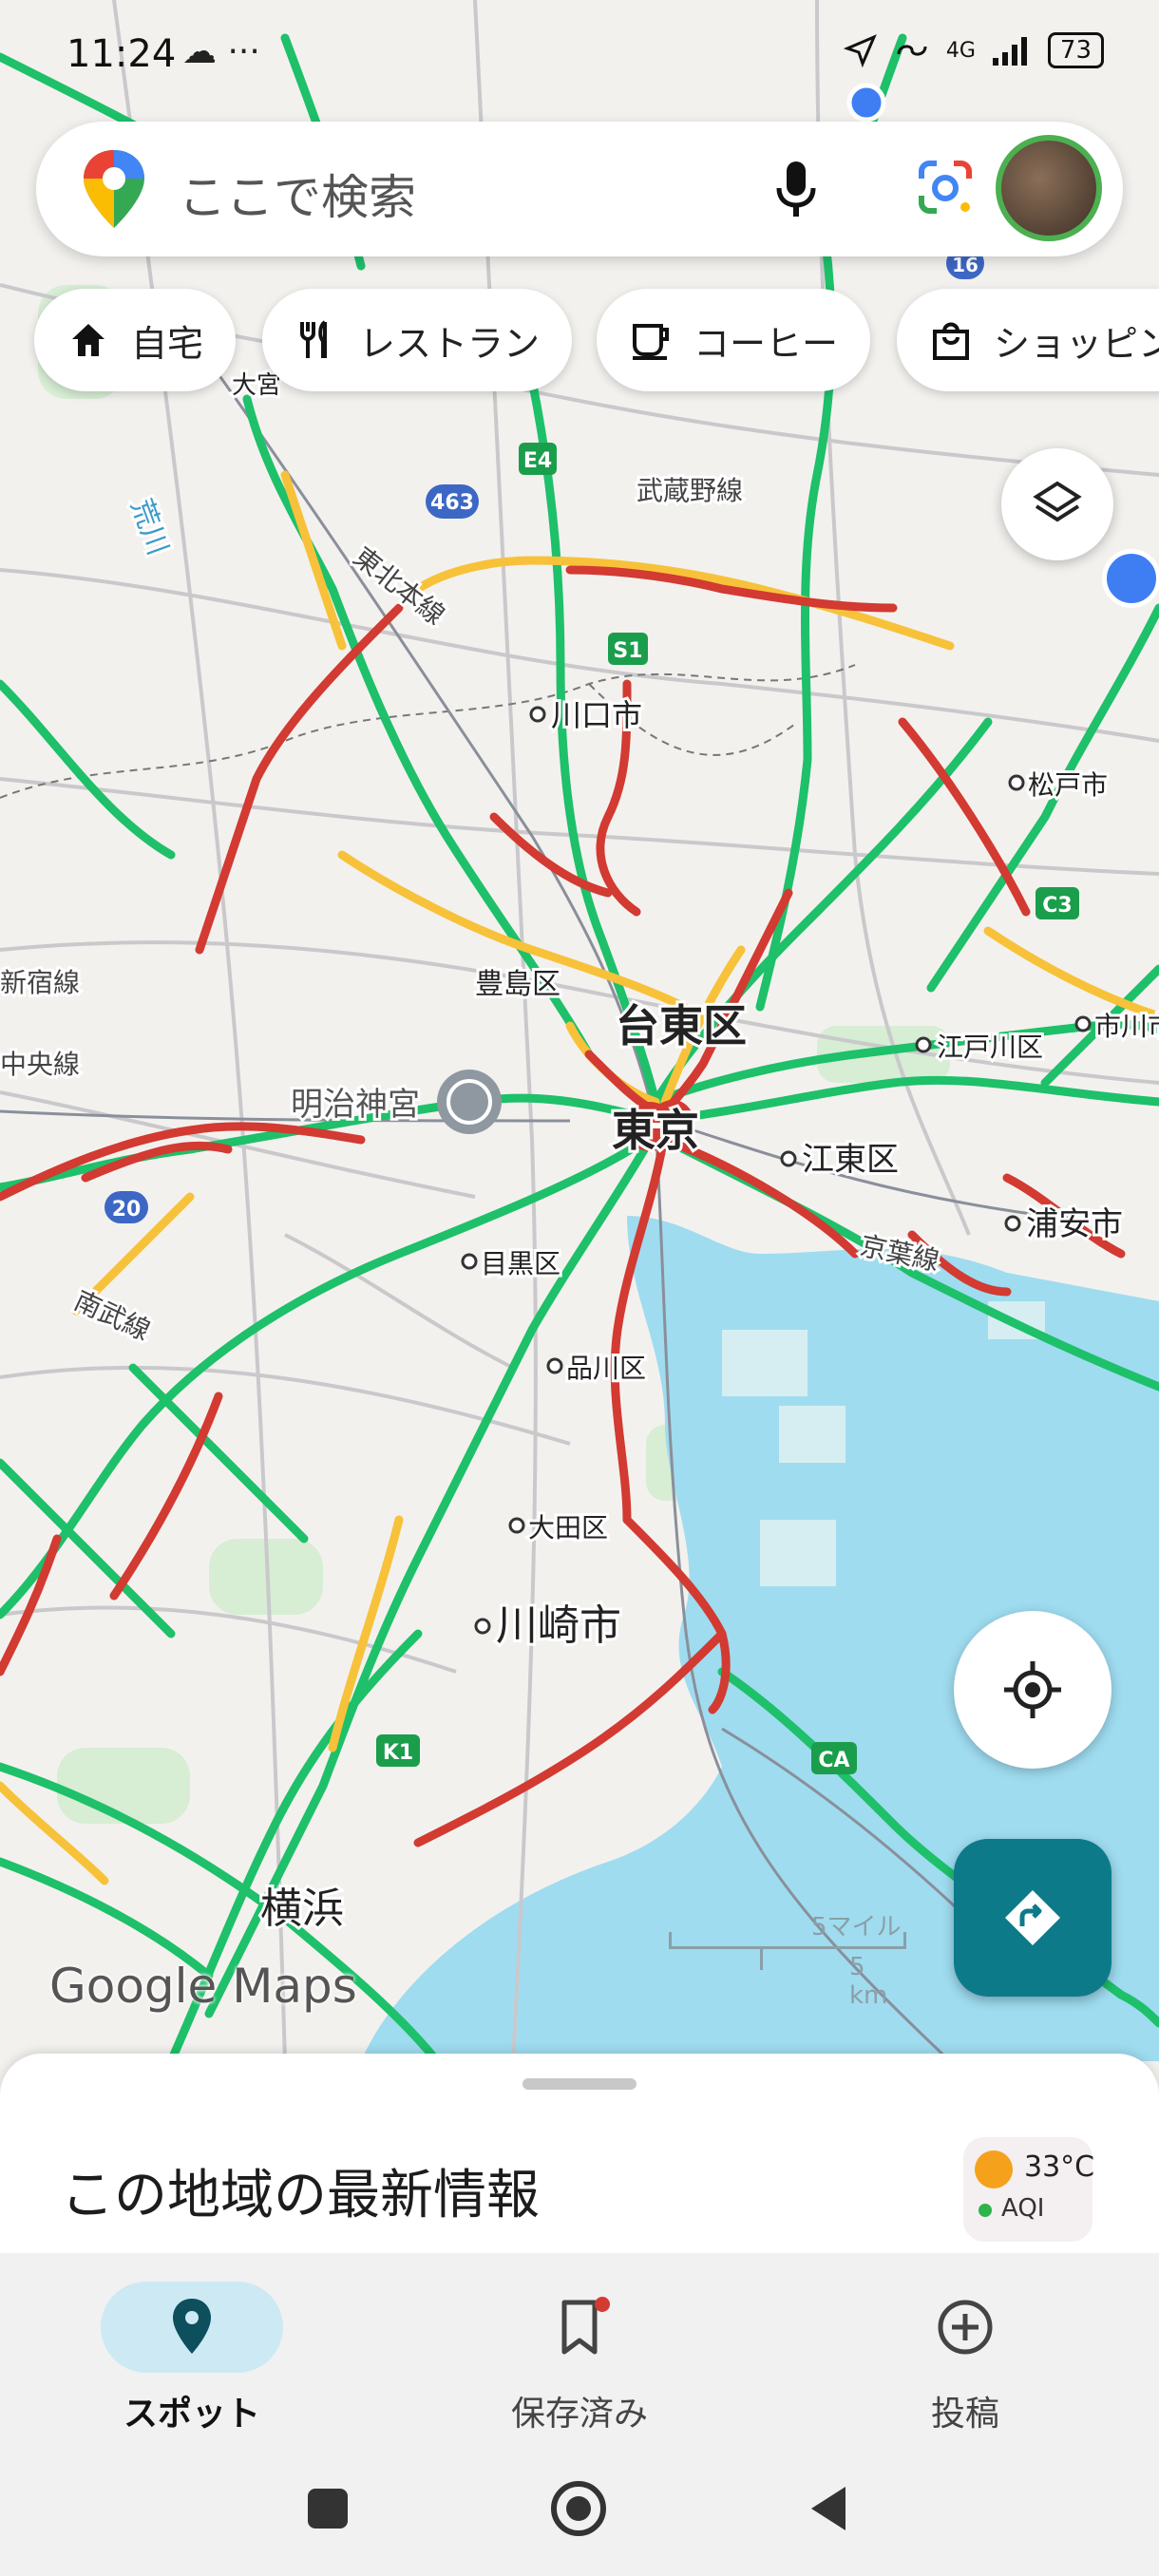  What do you see at coordinates (965, 2327) in the screenshot?
I see `add-circle-icon` at bounding box center [965, 2327].